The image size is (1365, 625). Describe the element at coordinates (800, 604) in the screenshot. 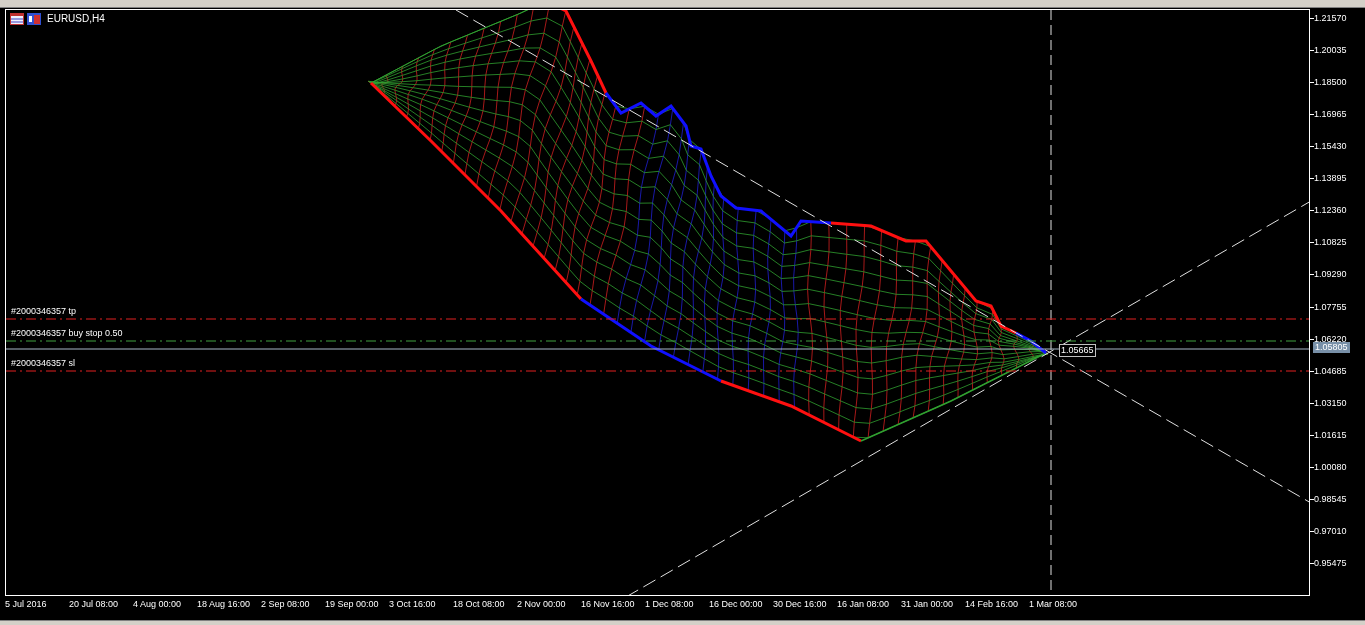

I see `time-tick: 30 Dec 16:00` at that location.